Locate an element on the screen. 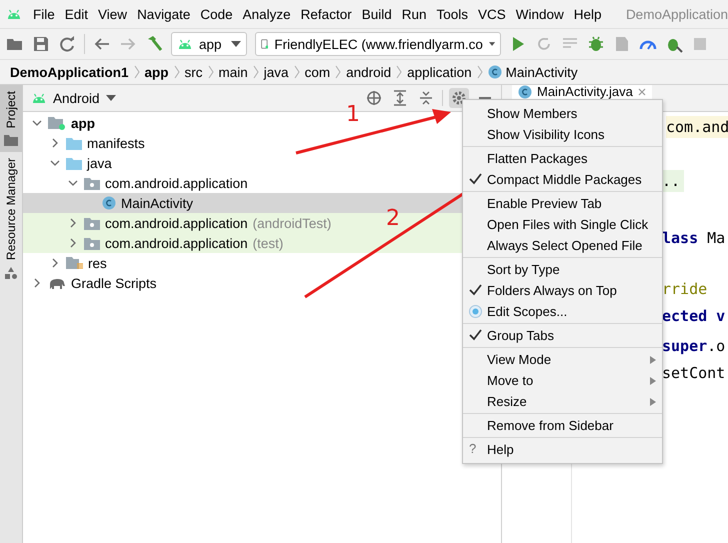 Image resolution: width=728 pixels, height=543 pixels. menu-item: View is located at coordinates (112, 14).